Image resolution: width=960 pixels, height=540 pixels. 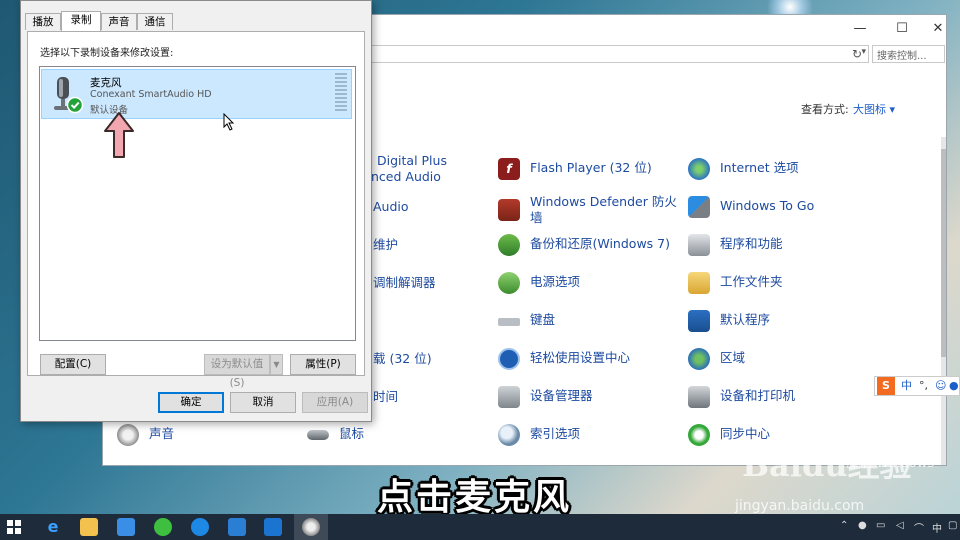 I want to click on pink-arrow-annotation, so click(x=119, y=135).